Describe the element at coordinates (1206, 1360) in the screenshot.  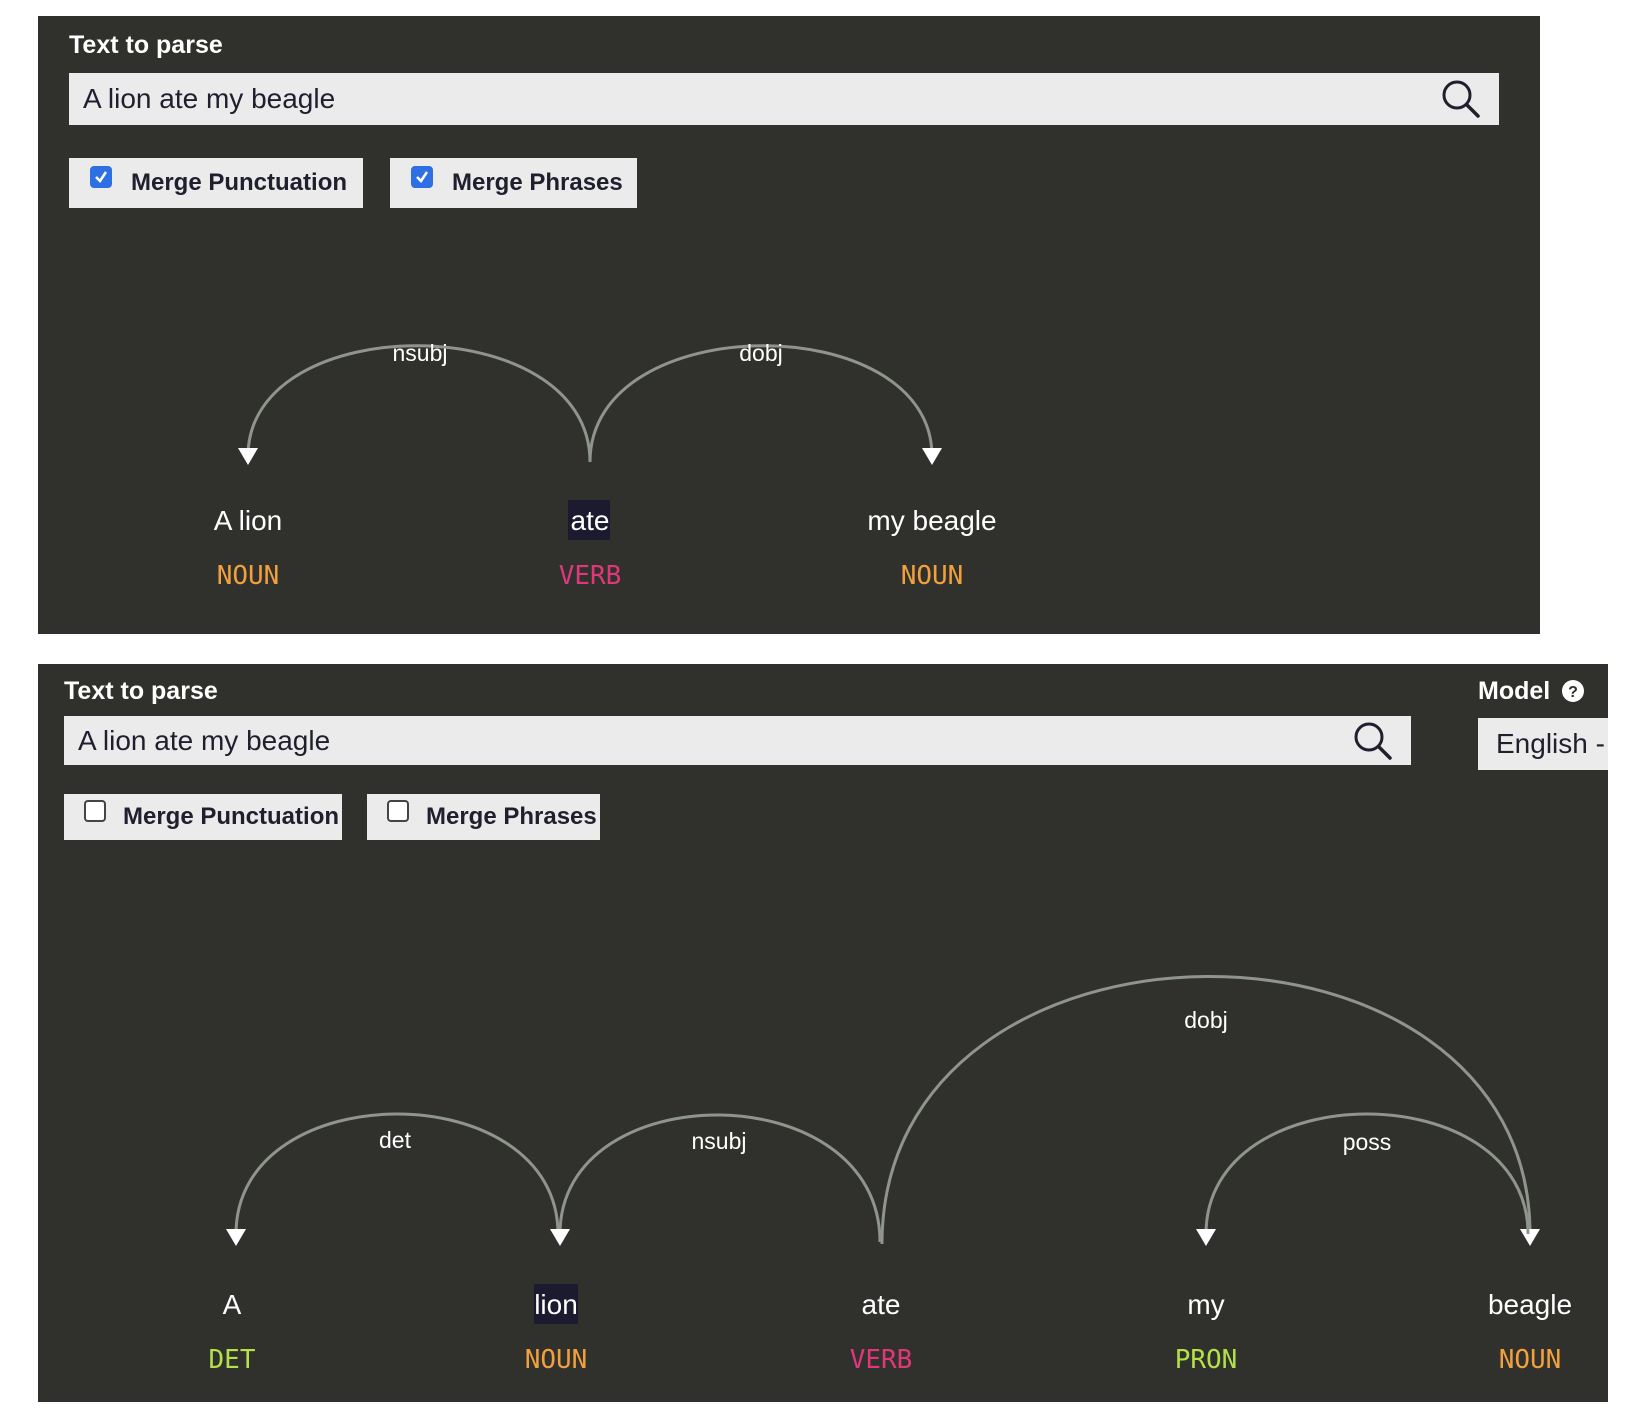
I see `token-pos-tag: PRON` at that location.